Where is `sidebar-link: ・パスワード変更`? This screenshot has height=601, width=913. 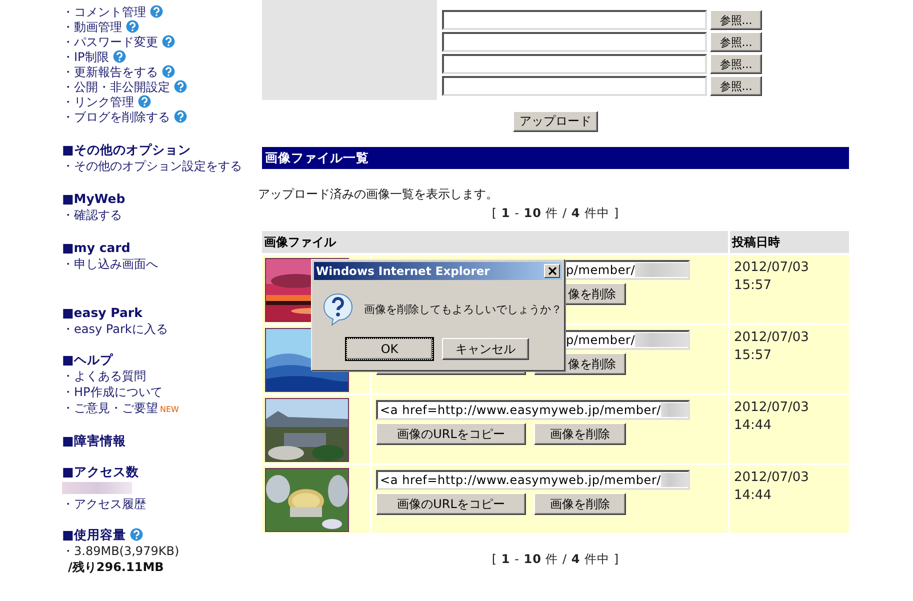 sidebar-link: ・パスワード変更 is located at coordinates (110, 42).